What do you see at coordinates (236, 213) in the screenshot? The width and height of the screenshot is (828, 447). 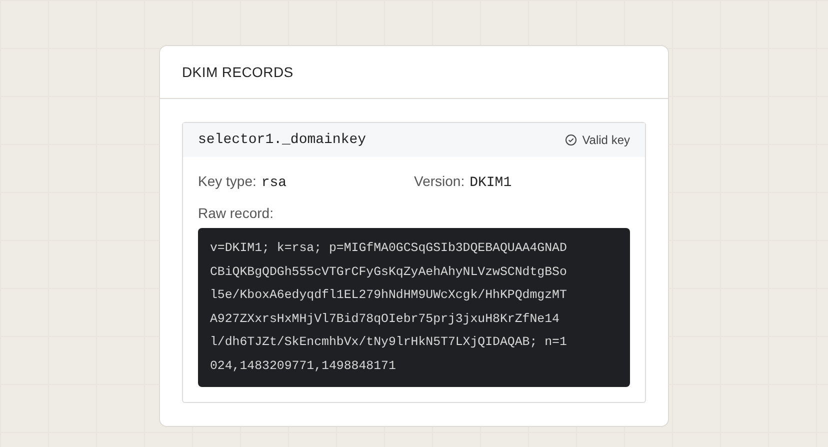 I see `raw-record-label: Raw record:` at bounding box center [236, 213].